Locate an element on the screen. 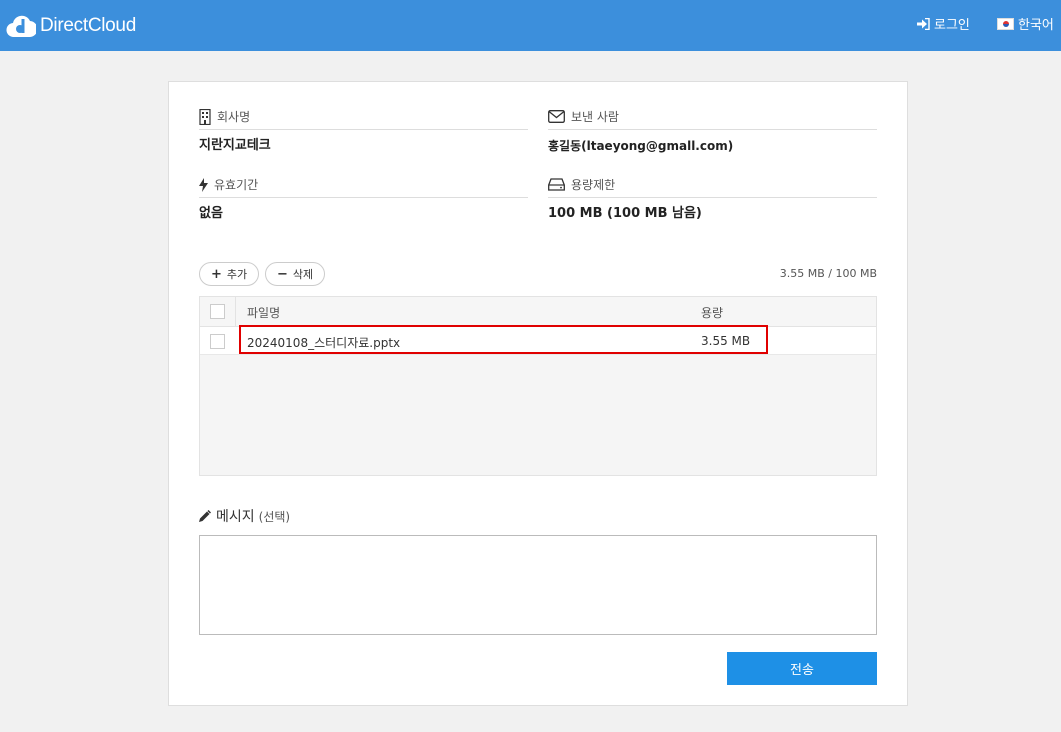  sender-label: 보낸 사람 is located at coordinates (595, 117).